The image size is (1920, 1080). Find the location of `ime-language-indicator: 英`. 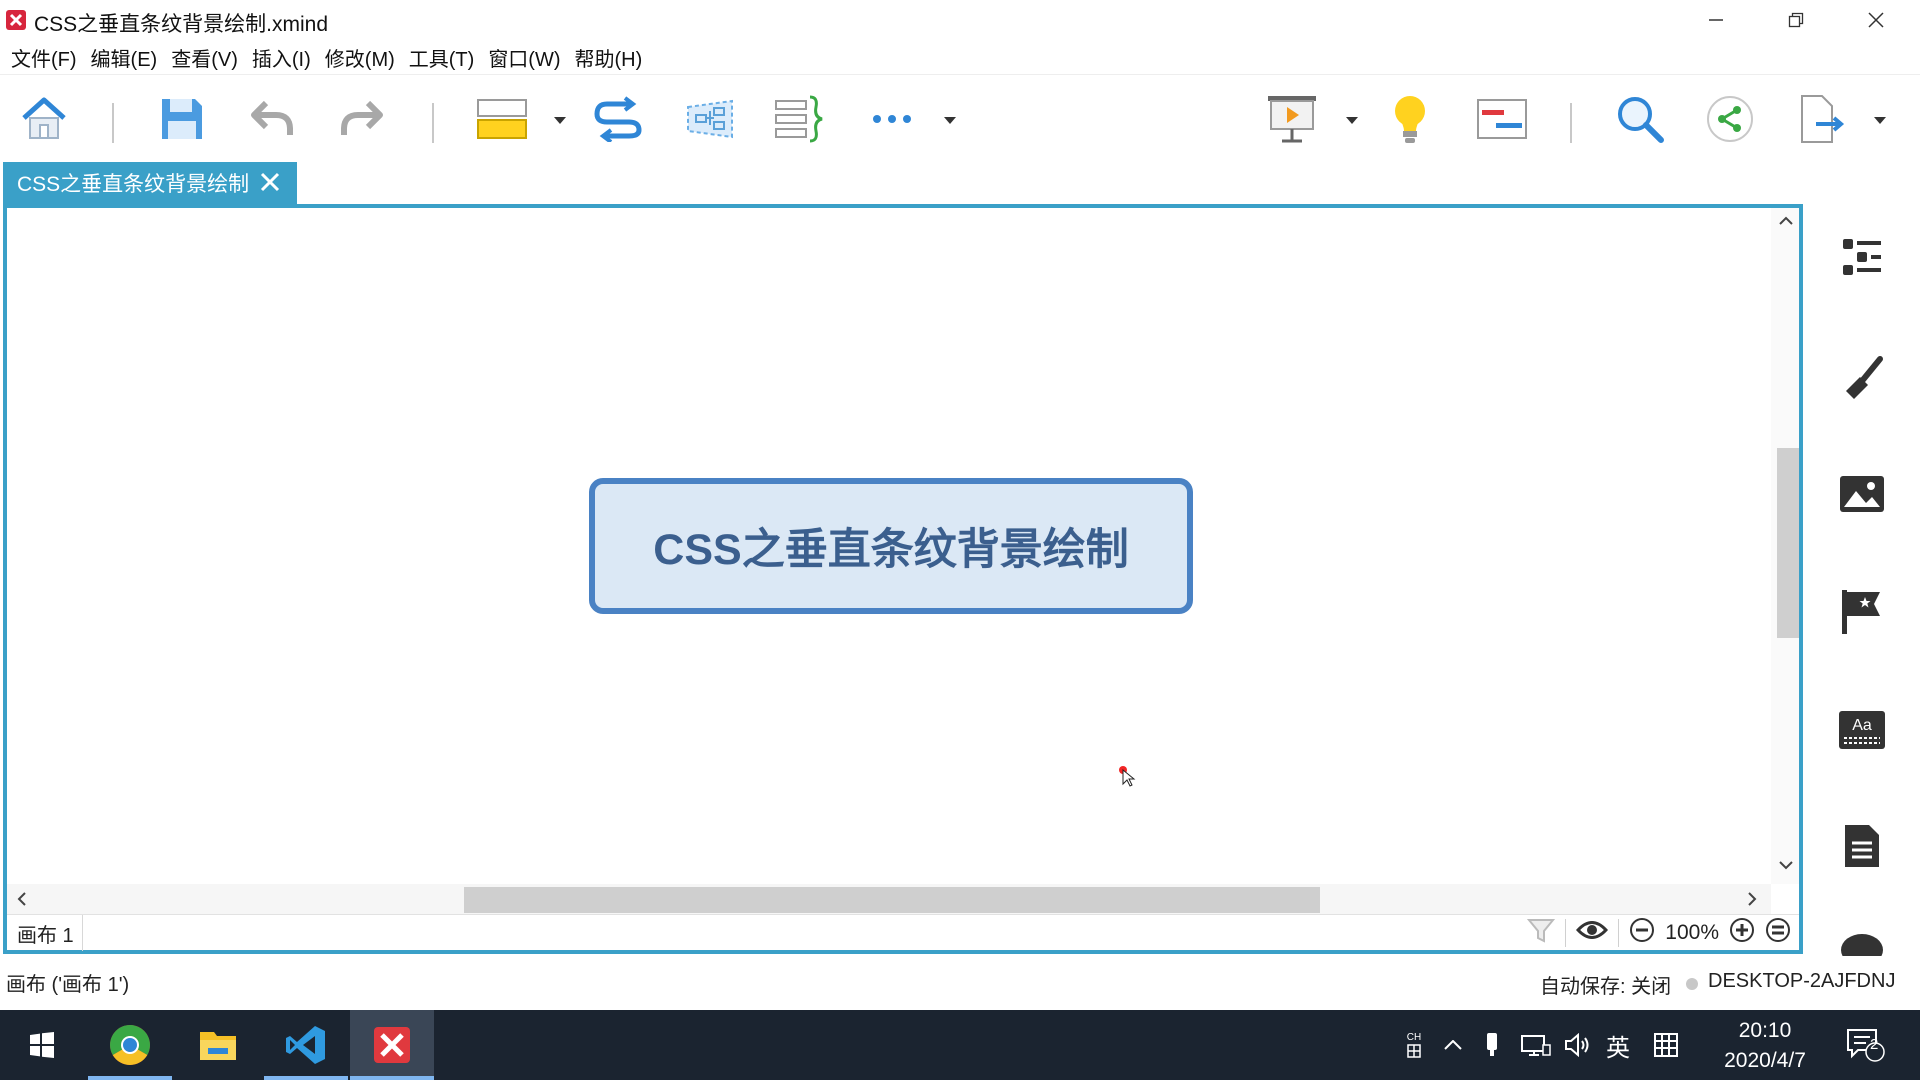

ime-language-indicator: 英 is located at coordinates (1618, 1045).